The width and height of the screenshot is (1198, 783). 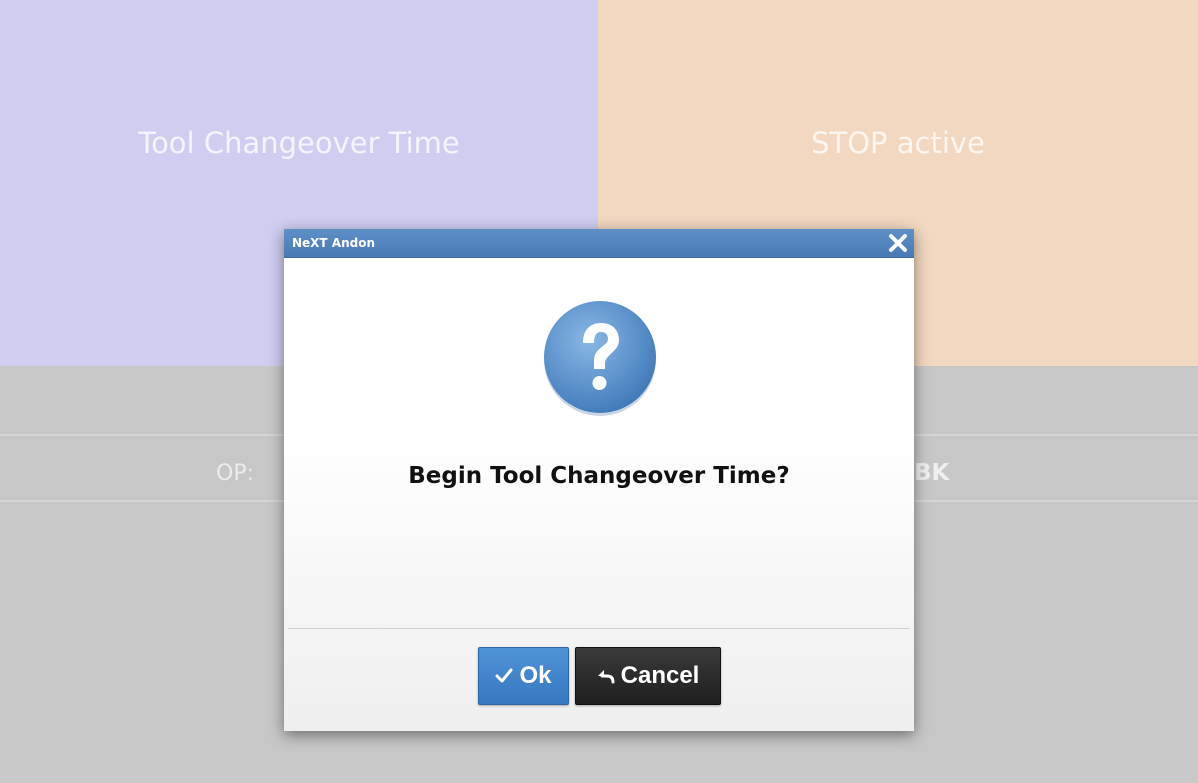 What do you see at coordinates (898, 143) in the screenshot?
I see `stop-active-label: STOP active` at bounding box center [898, 143].